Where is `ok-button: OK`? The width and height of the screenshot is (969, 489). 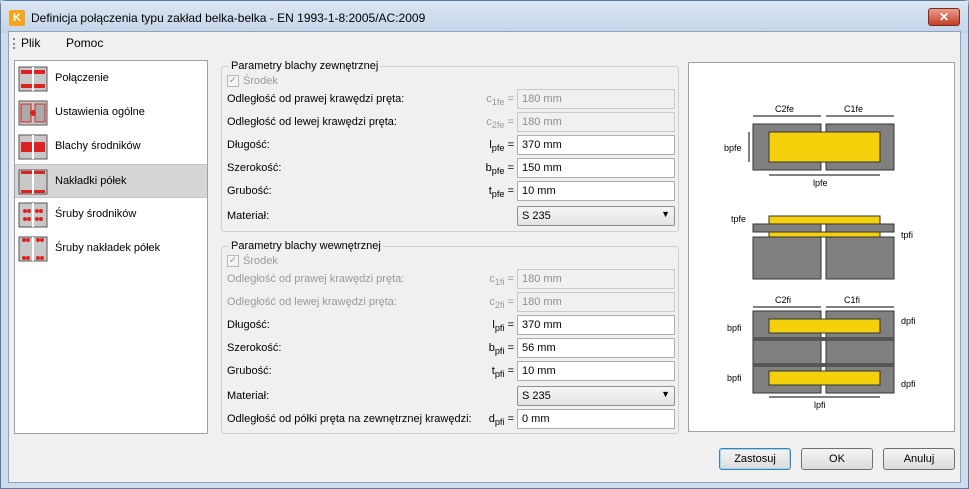 ok-button: OK is located at coordinates (837, 459).